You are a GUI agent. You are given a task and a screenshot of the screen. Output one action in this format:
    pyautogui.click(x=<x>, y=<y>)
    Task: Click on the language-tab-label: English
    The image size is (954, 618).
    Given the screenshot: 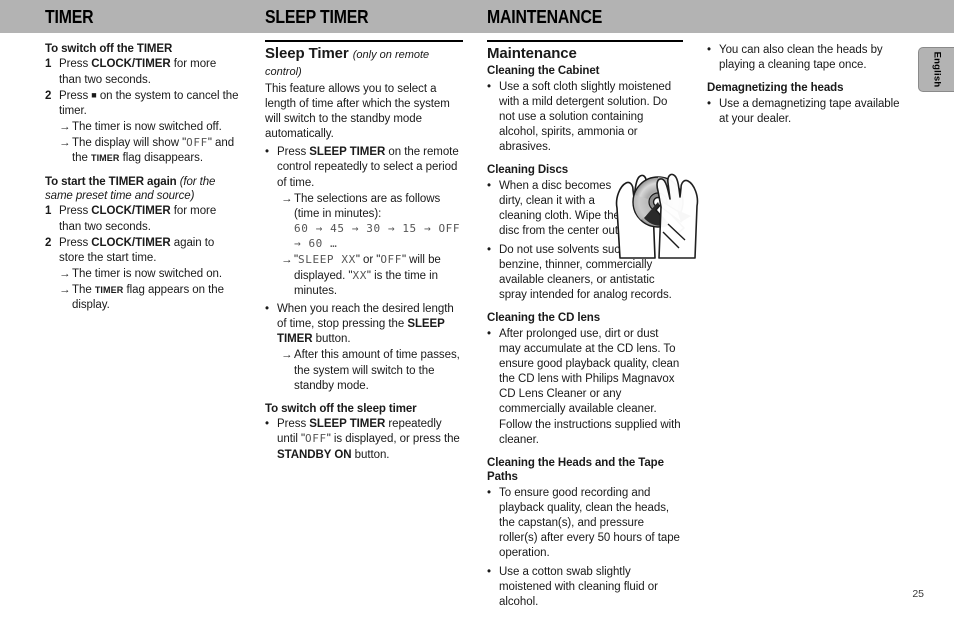 What is the action you would take?
    pyautogui.click(x=936, y=69)
    